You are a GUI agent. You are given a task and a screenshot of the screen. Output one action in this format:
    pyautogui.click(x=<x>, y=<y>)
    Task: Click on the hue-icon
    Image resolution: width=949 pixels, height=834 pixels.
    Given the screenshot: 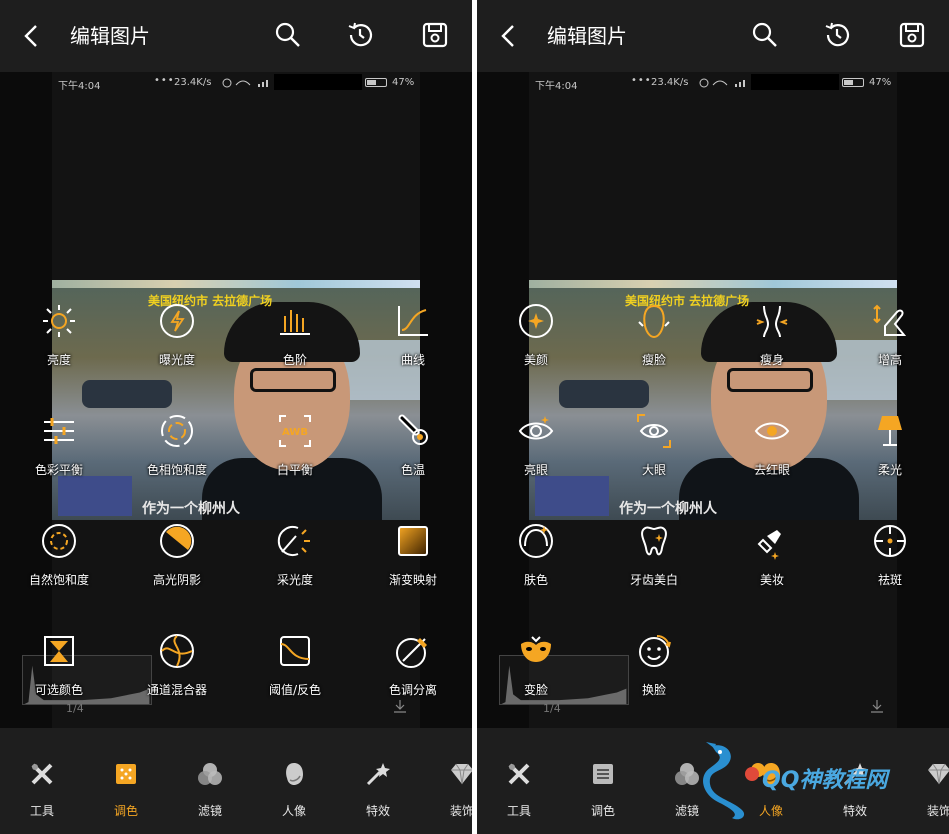 What is the action you would take?
    pyautogui.click(x=177, y=431)
    